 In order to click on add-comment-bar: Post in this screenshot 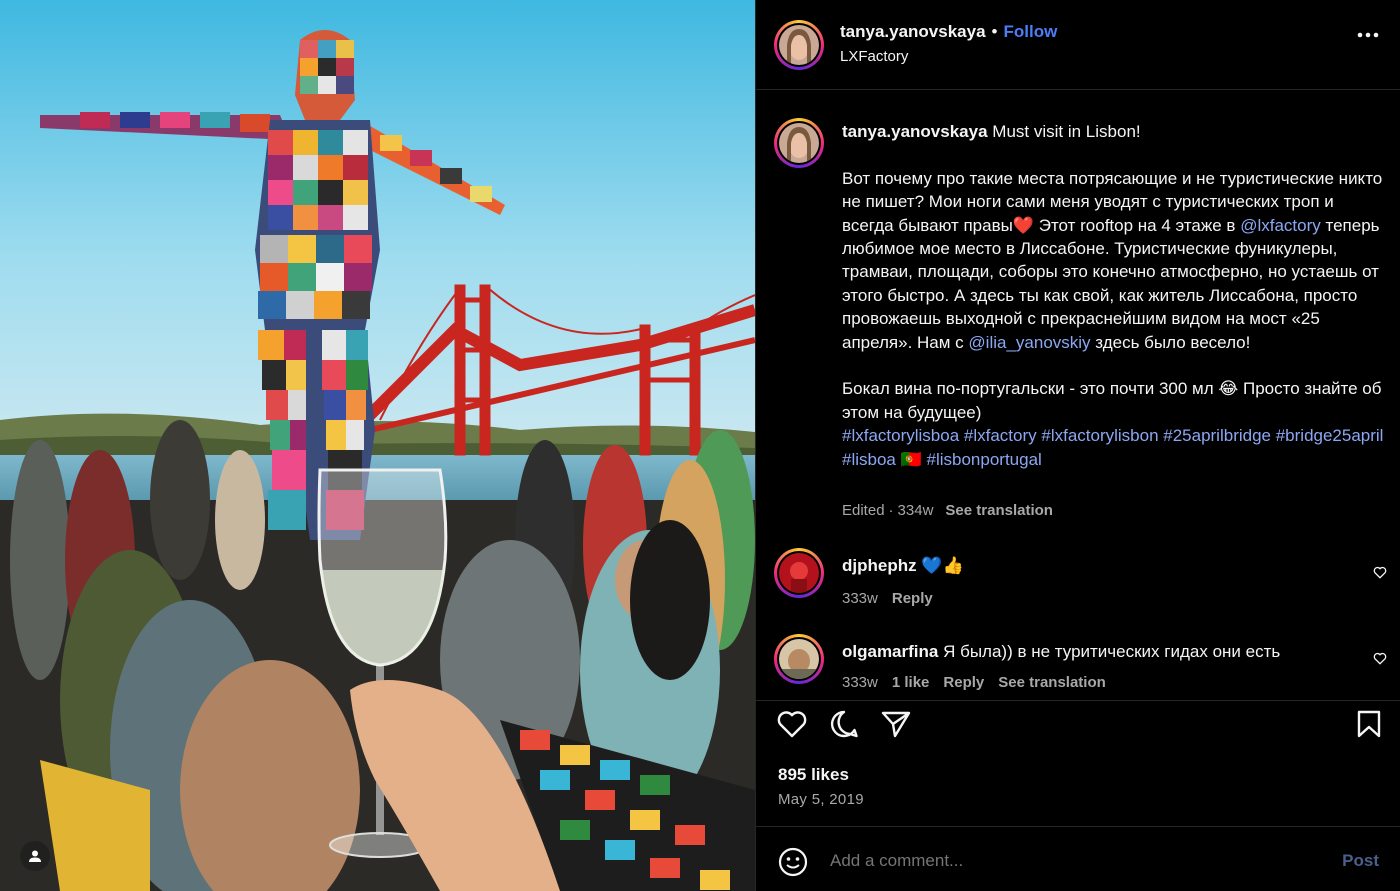, I will do `click(1078, 858)`.